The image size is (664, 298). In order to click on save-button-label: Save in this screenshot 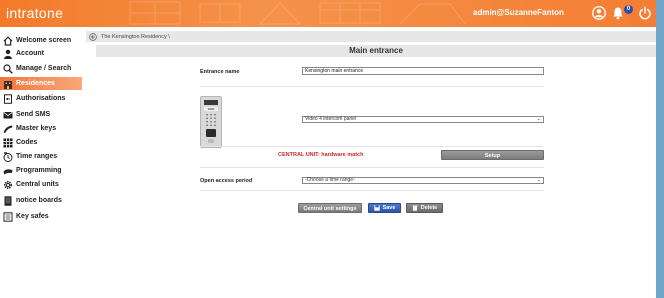, I will do `click(389, 208)`.